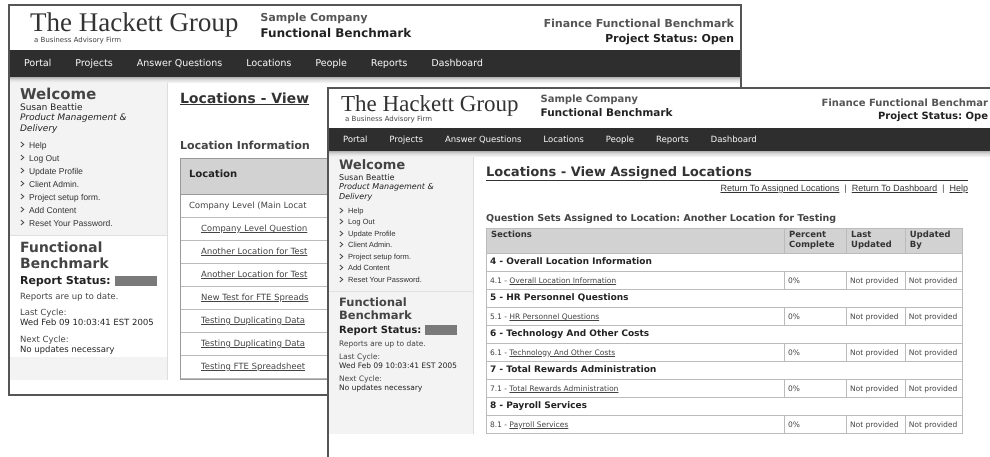 This screenshot has width=990, height=457. Describe the element at coordinates (724, 406) in the screenshot. I see `group-heading: 8 - Payroll Services` at that location.